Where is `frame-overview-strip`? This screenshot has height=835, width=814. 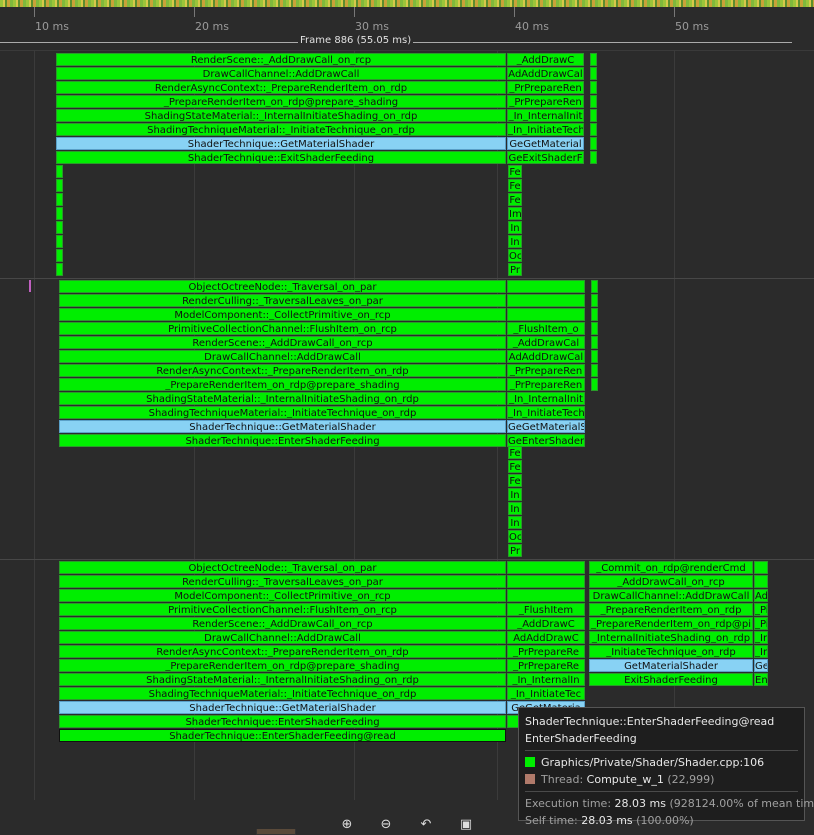
frame-overview-strip is located at coordinates (407, 3).